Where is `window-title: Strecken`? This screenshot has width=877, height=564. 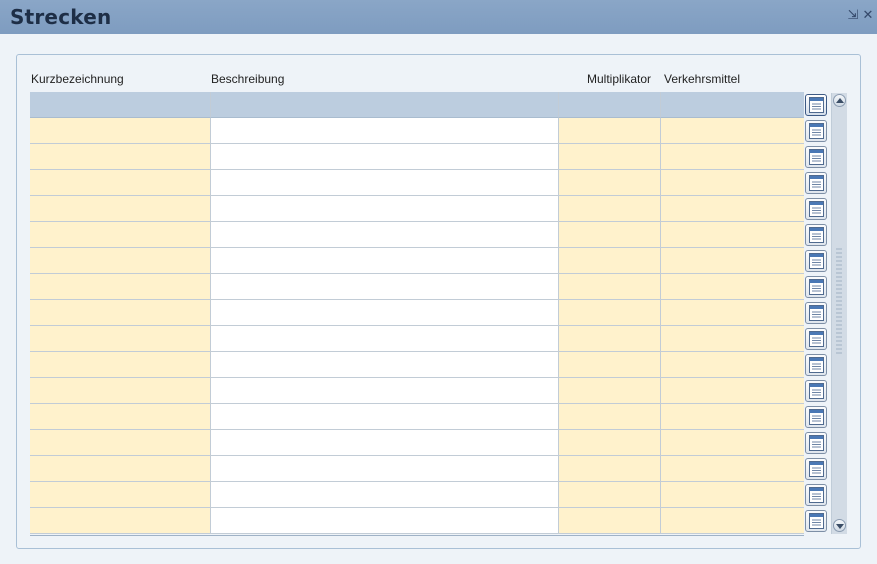
window-title: Strecken is located at coordinates (61, 17).